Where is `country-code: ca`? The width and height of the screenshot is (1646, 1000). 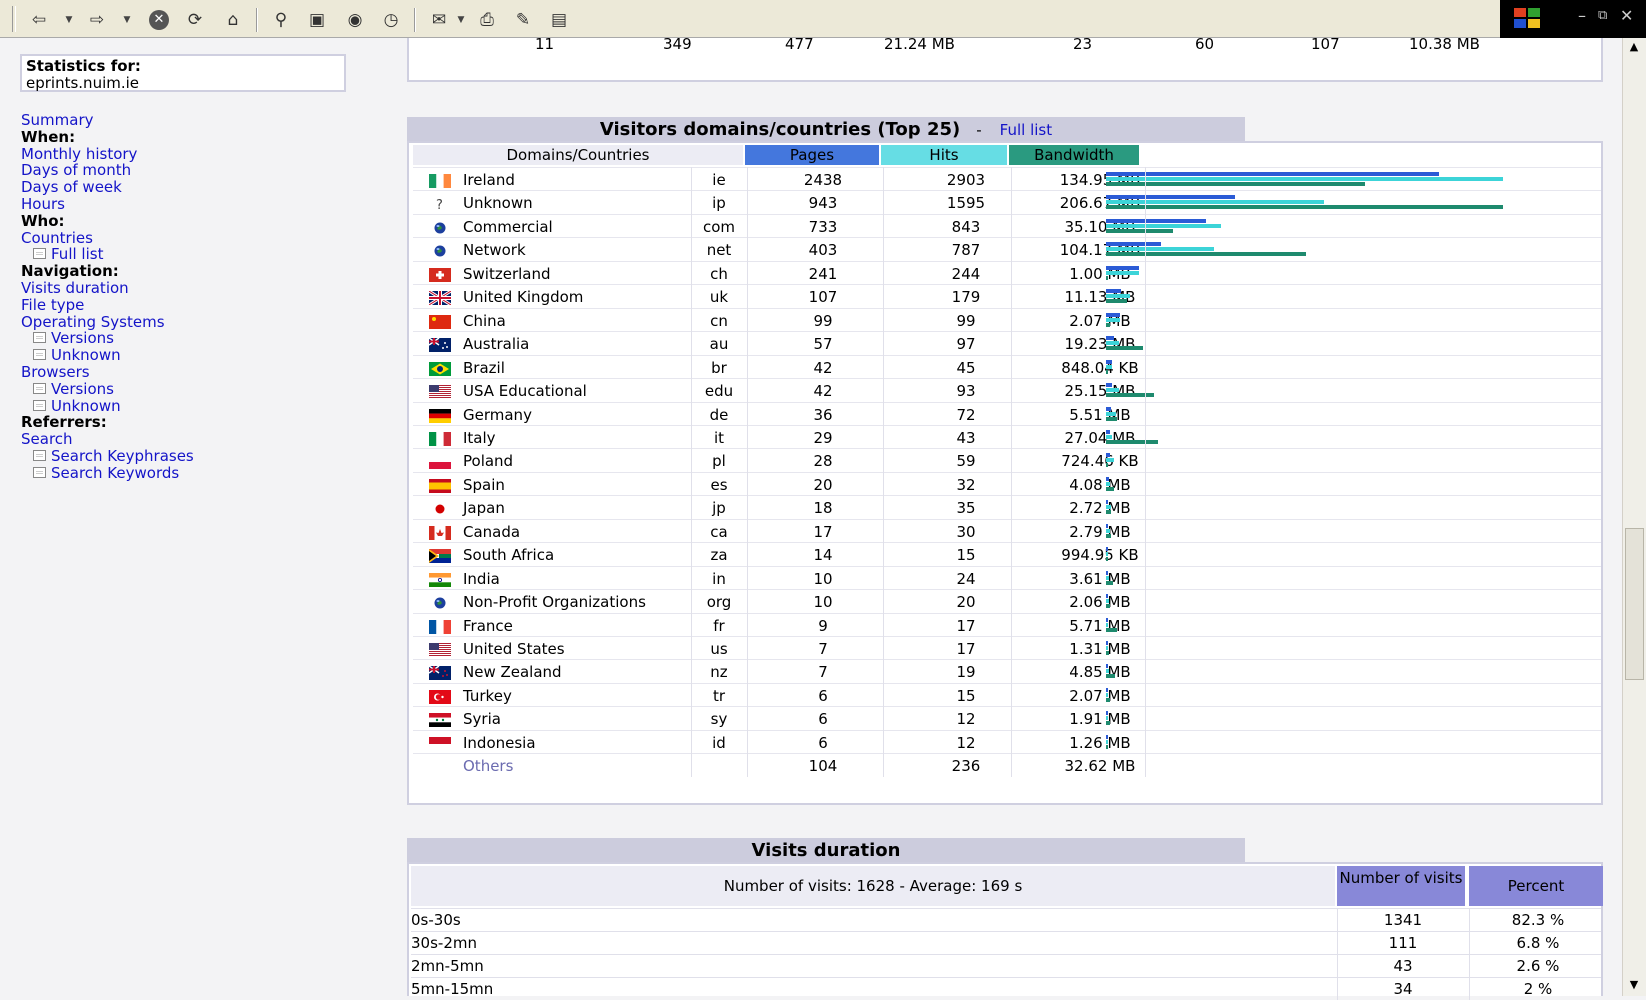
country-code: ca is located at coordinates (719, 531).